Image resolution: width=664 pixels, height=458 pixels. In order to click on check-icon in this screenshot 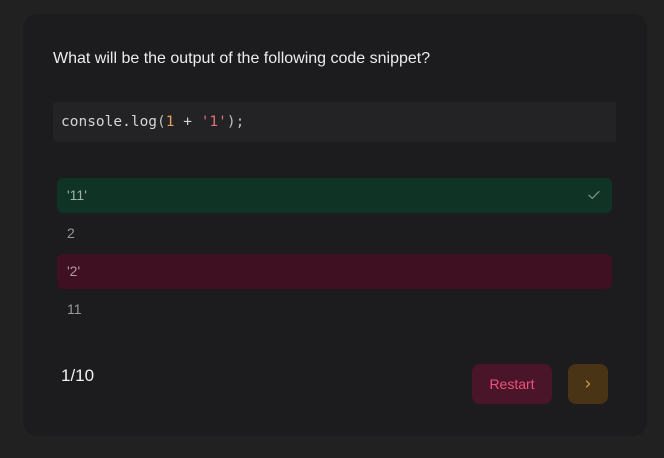, I will do `click(594, 195)`.